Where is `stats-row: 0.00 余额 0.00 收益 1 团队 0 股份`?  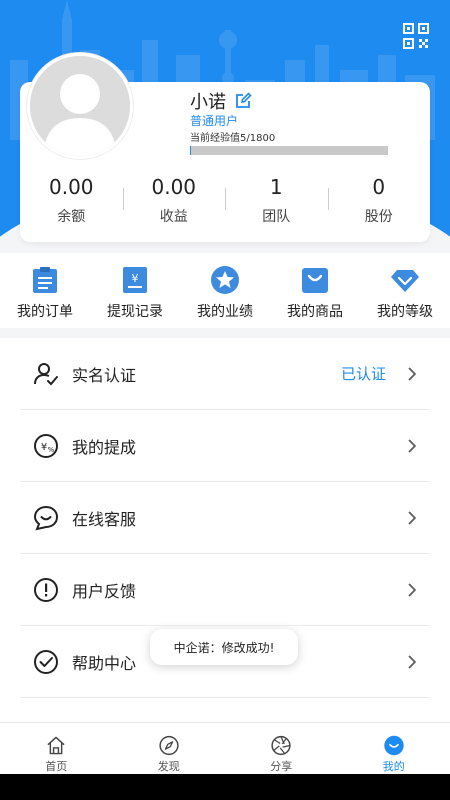
stats-row: 0.00 余额 0.00 收益 1 团队 0 股份 is located at coordinates (225, 205).